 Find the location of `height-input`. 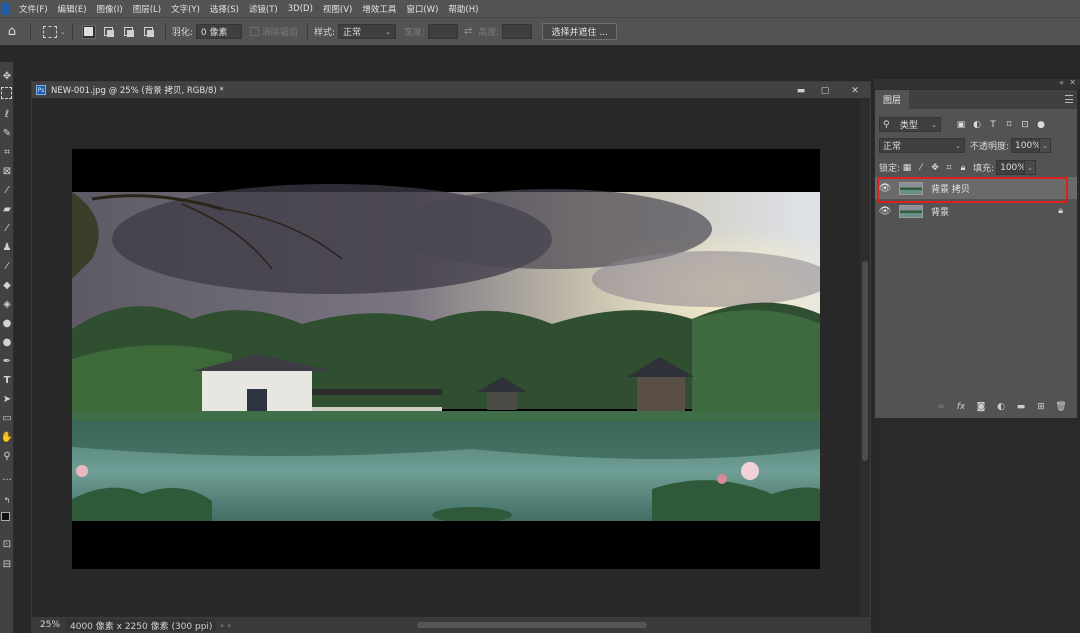

height-input is located at coordinates (517, 31).